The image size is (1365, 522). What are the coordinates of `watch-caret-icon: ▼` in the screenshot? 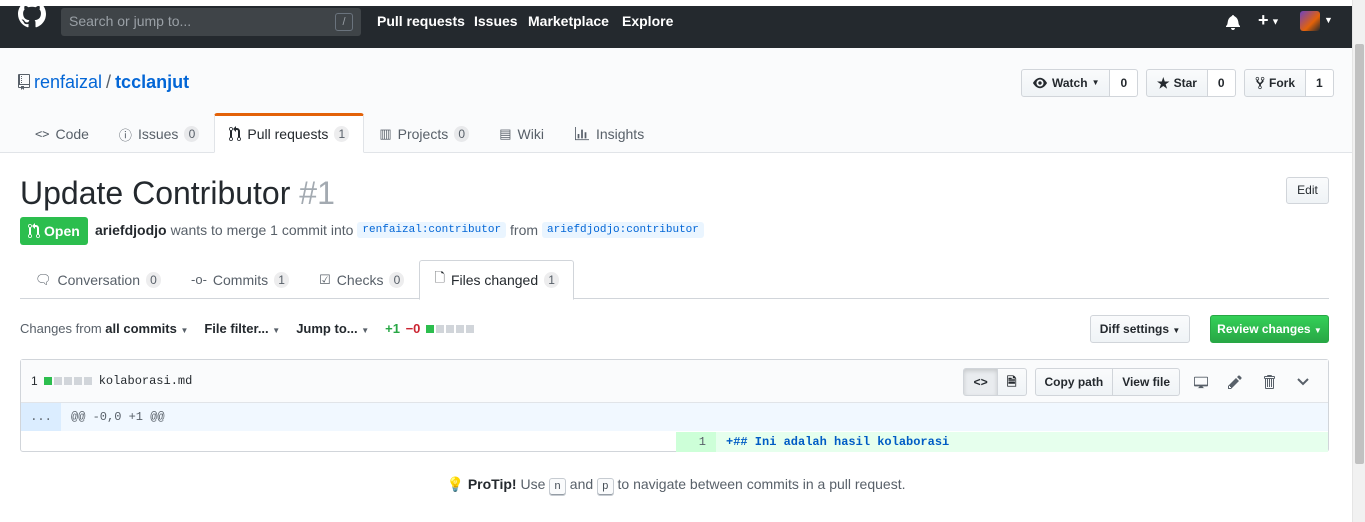 It's located at (1095, 82).